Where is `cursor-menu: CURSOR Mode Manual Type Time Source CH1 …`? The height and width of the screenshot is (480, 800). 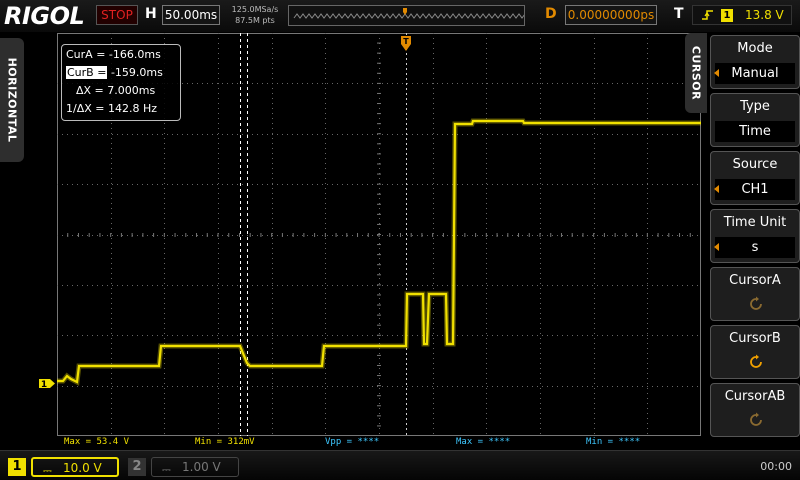 cursor-menu: CURSOR Mode Manual Type Time Source CH1 … is located at coordinates (742, 236).